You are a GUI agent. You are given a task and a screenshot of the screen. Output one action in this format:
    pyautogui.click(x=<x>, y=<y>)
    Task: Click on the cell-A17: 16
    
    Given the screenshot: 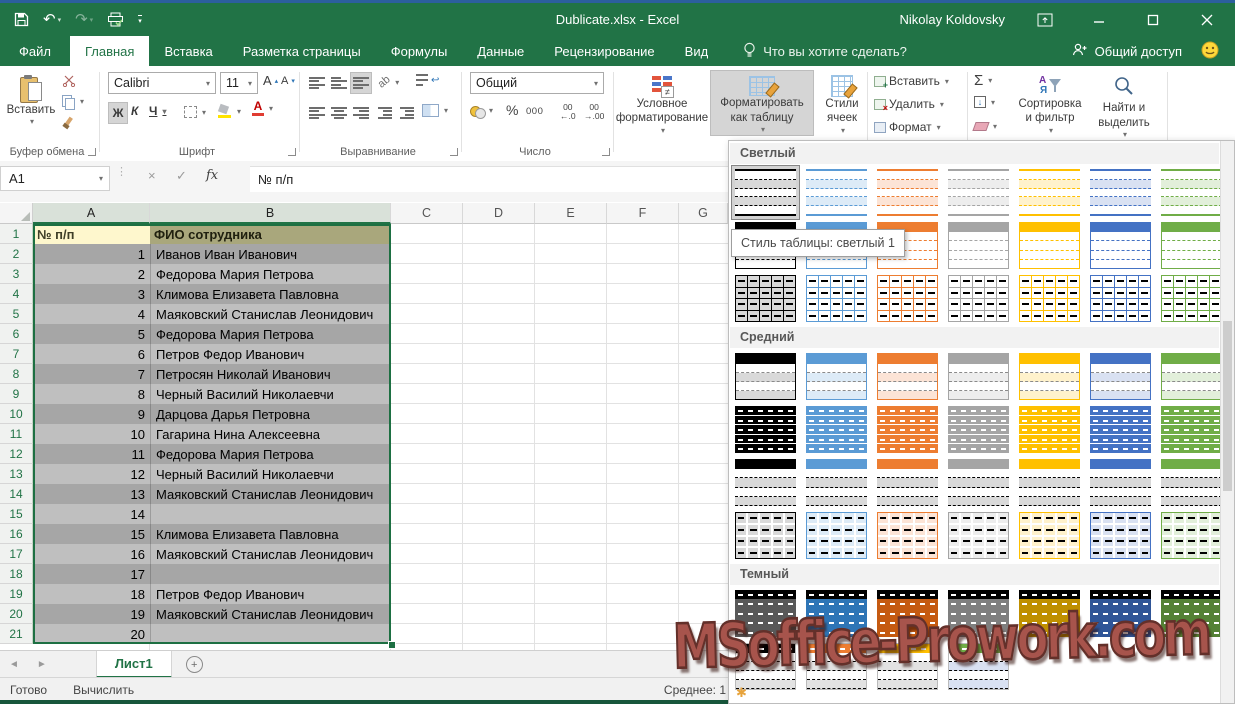 What is the action you would take?
    pyautogui.click(x=91, y=554)
    